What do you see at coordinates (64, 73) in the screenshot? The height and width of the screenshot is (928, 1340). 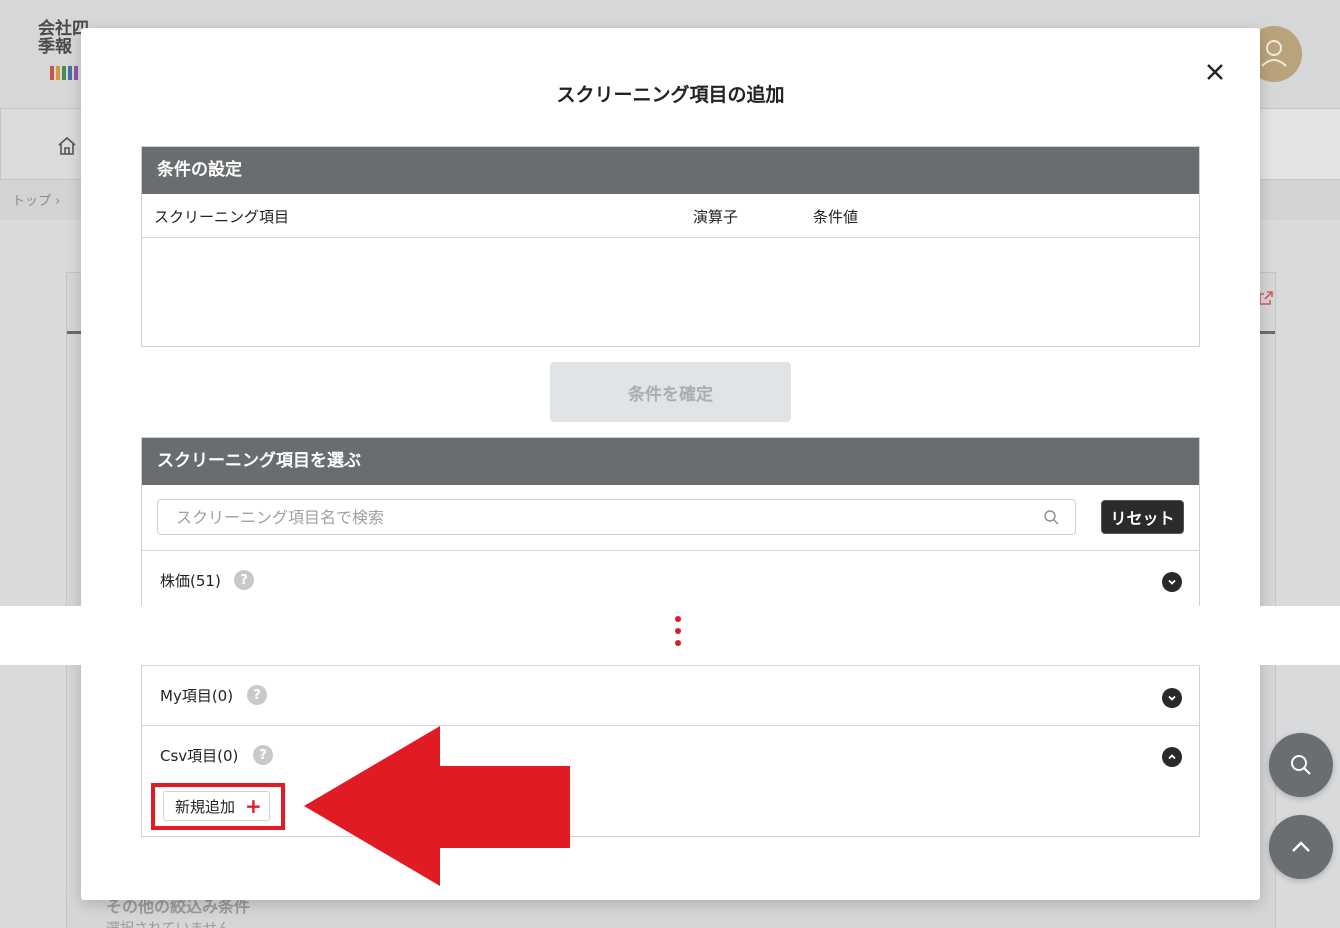 I see `logo-stripes` at bounding box center [64, 73].